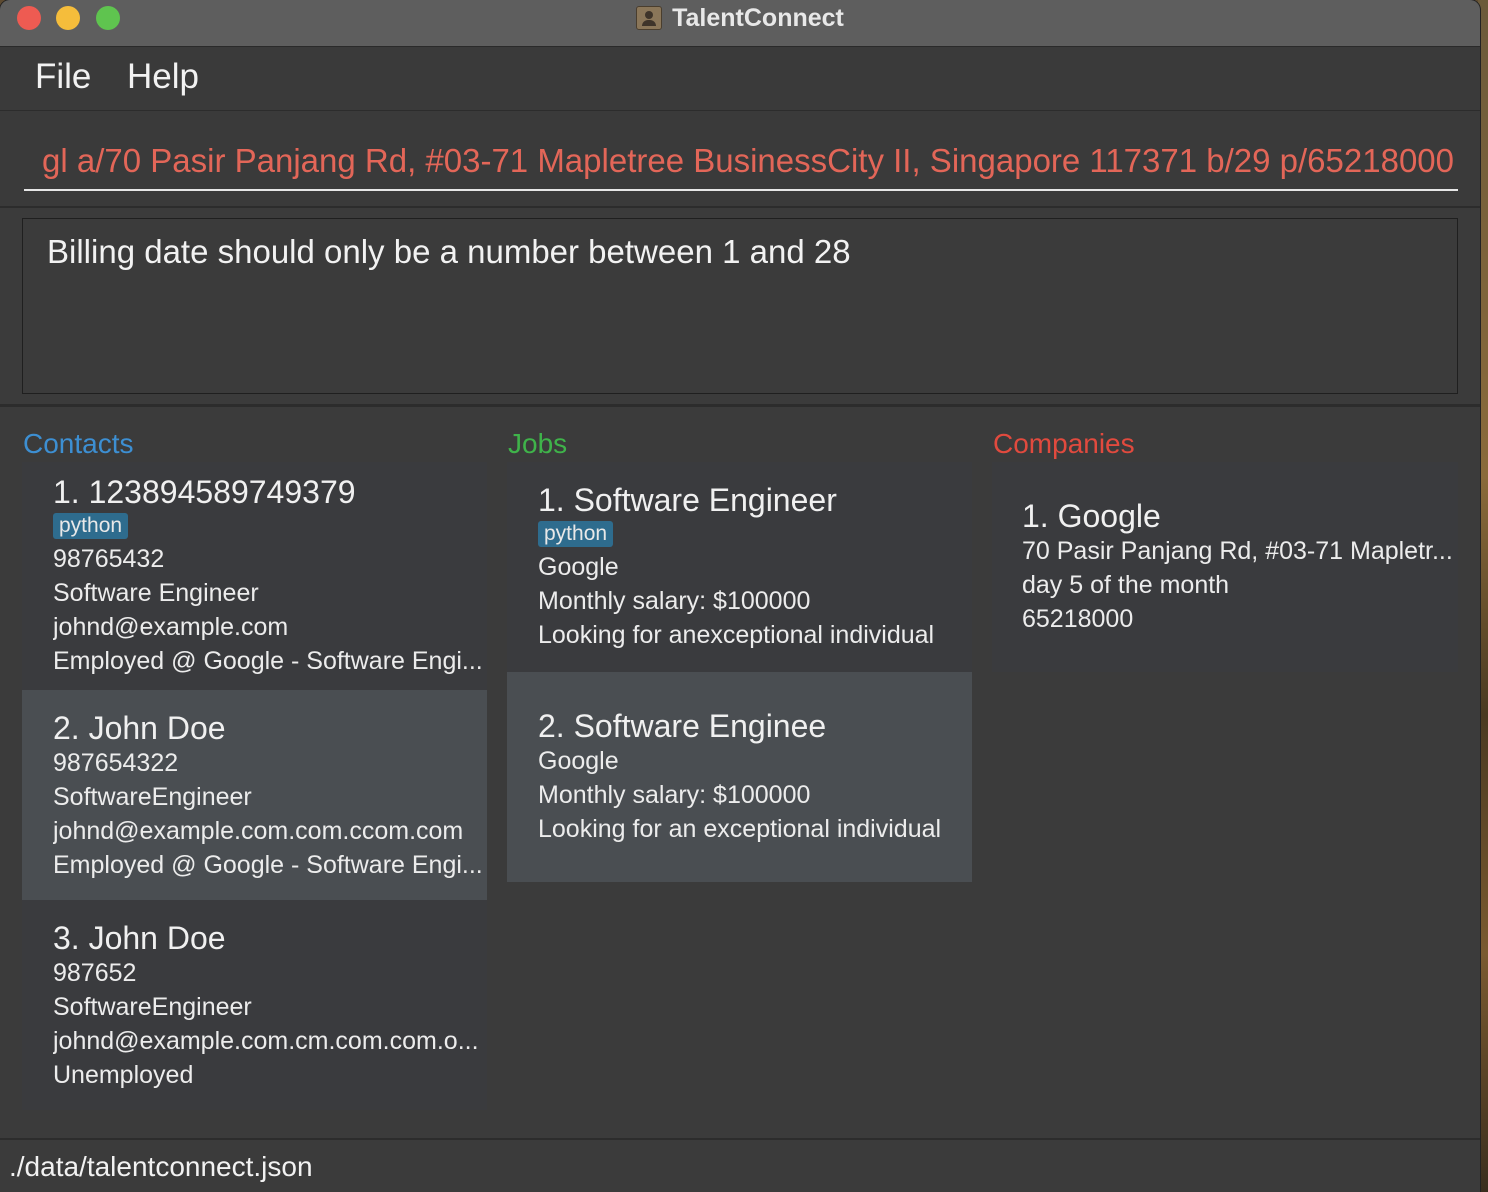  I want to click on jobs-heading: Jobs, so click(538, 443).